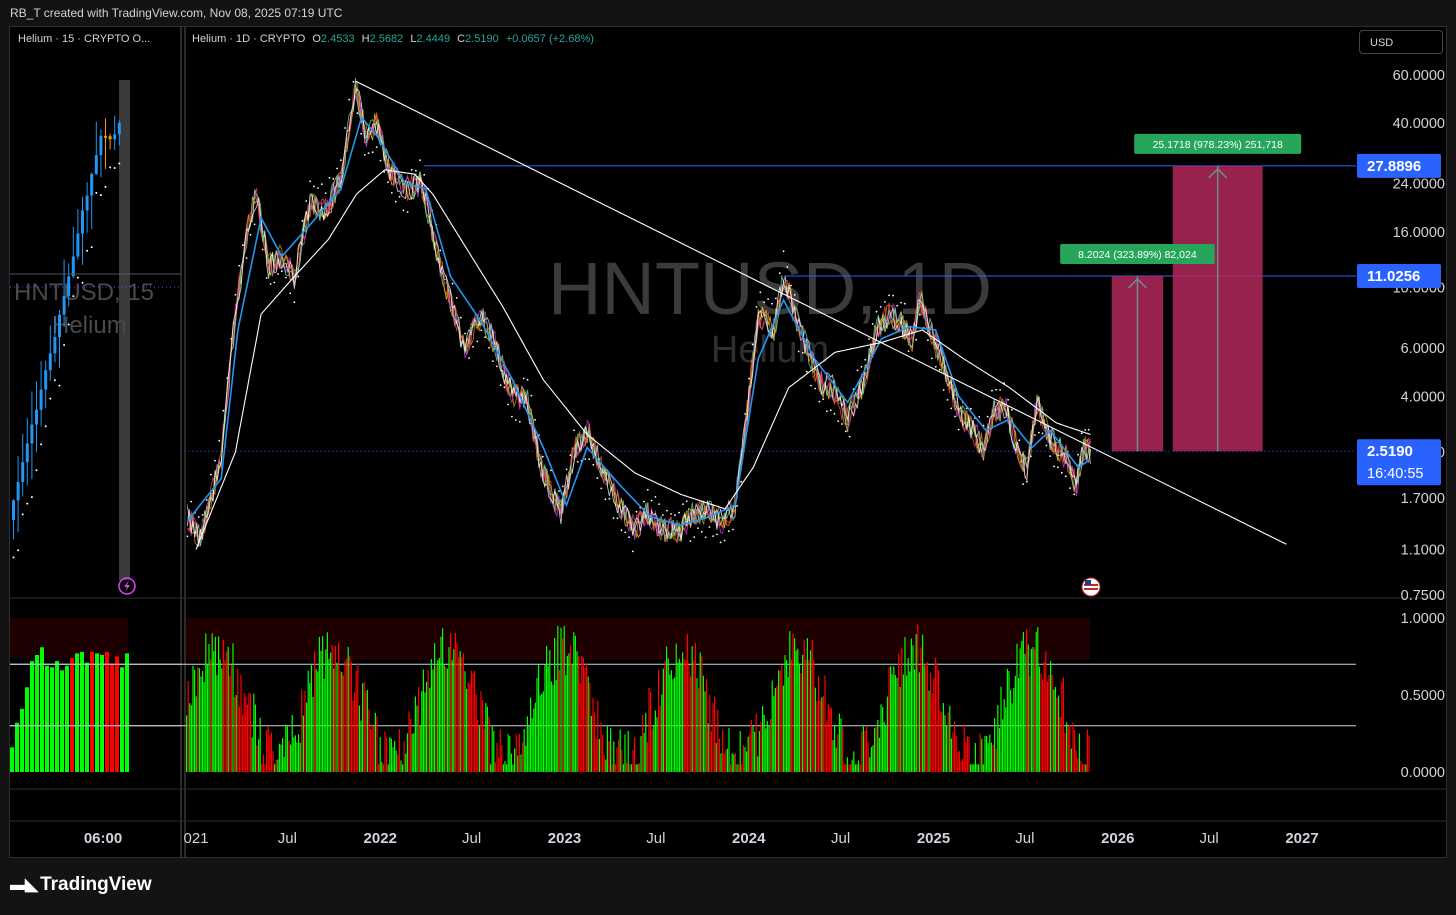 This screenshot has height=915, width=1456. I want to click on left-watermark-symbol: HNTUSD, 15, so click(84, 292).